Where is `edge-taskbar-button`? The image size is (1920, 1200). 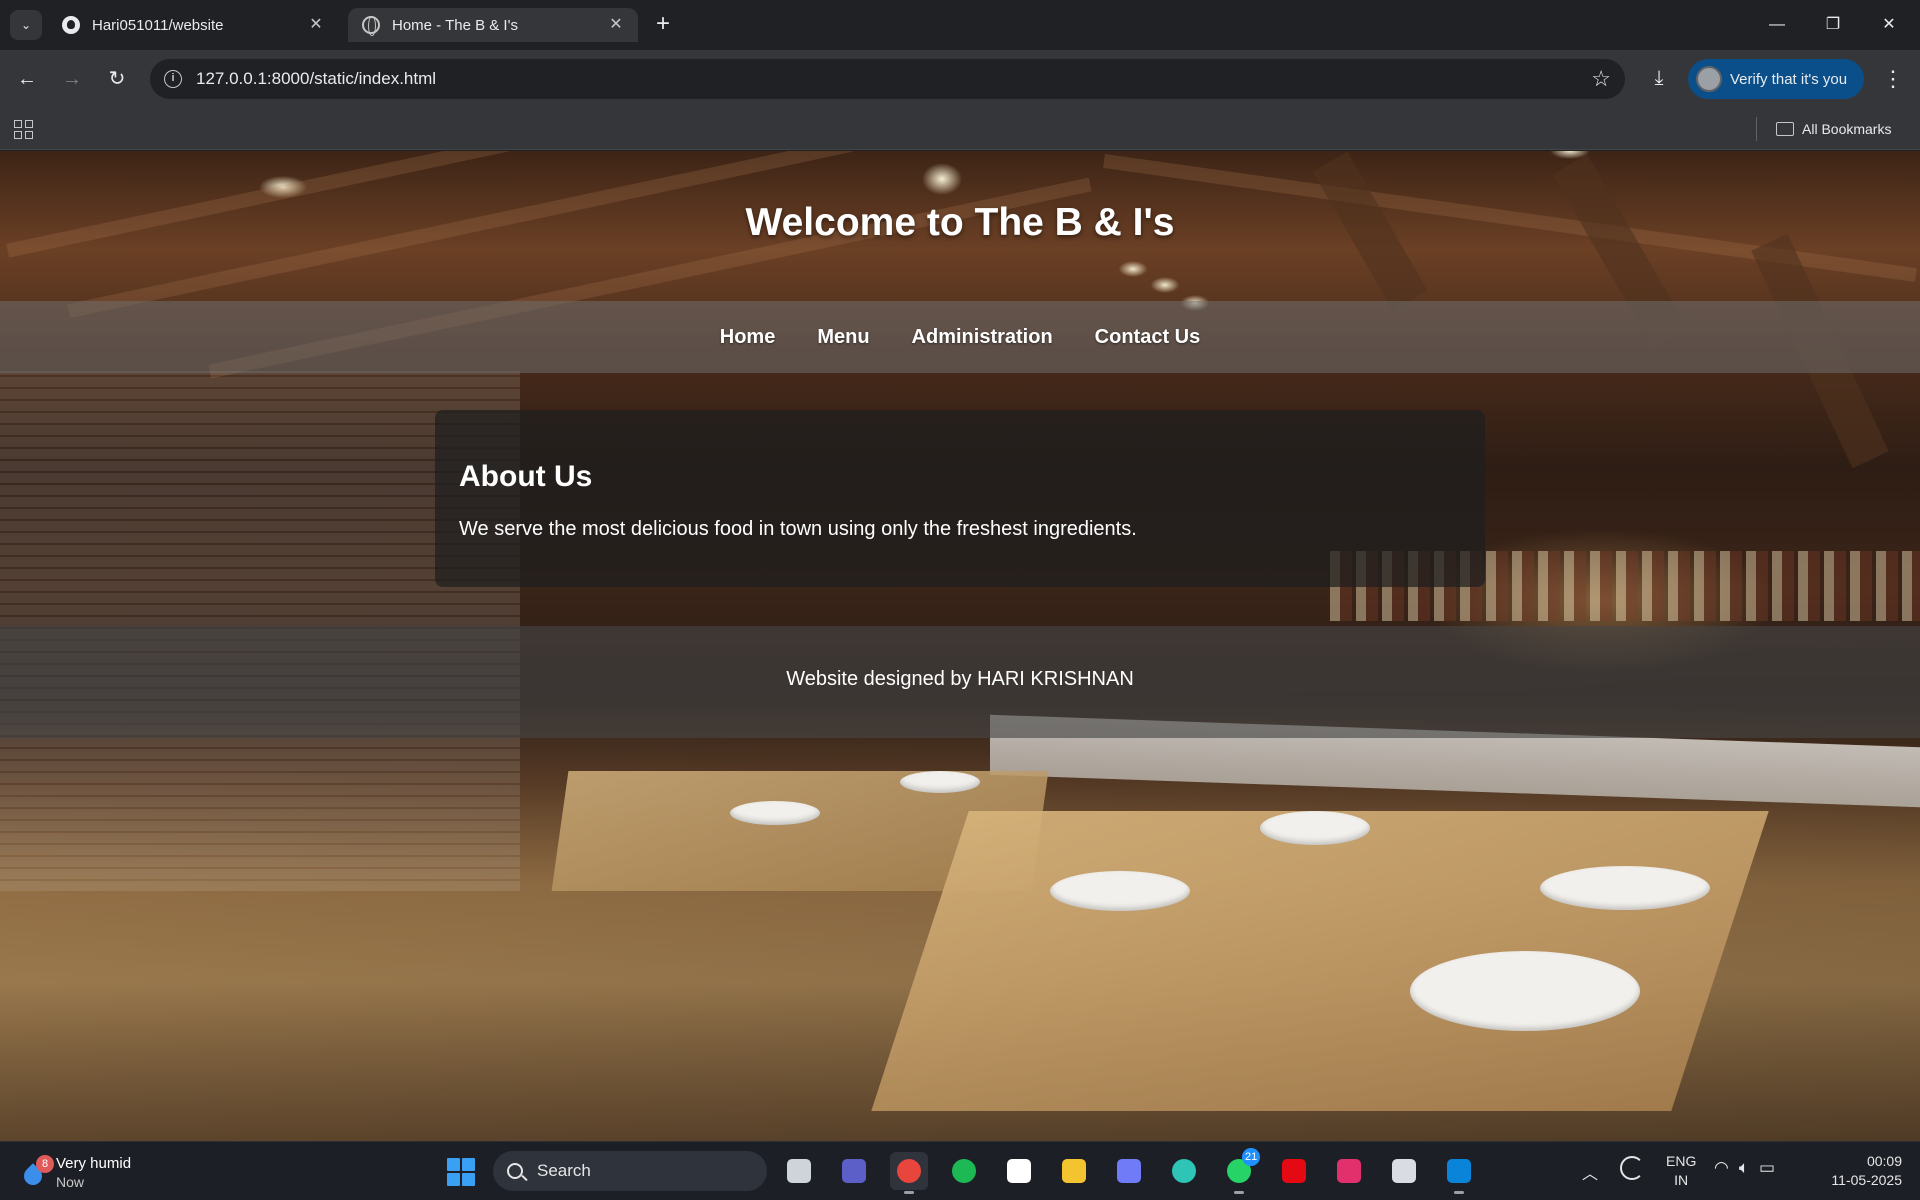
edge-taskbar-button is located at coordinates (1184, 1171).